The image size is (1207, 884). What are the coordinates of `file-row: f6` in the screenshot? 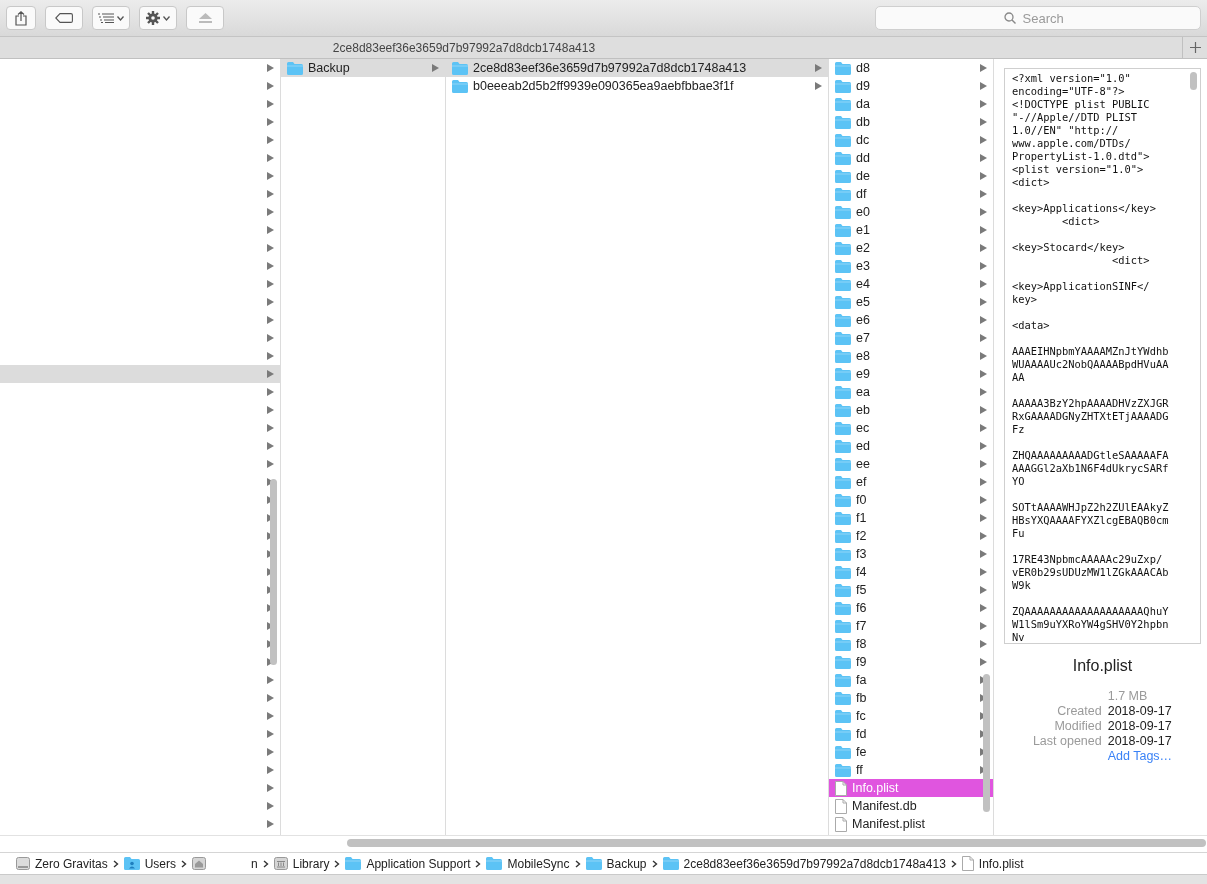 It's located at (911, 608).